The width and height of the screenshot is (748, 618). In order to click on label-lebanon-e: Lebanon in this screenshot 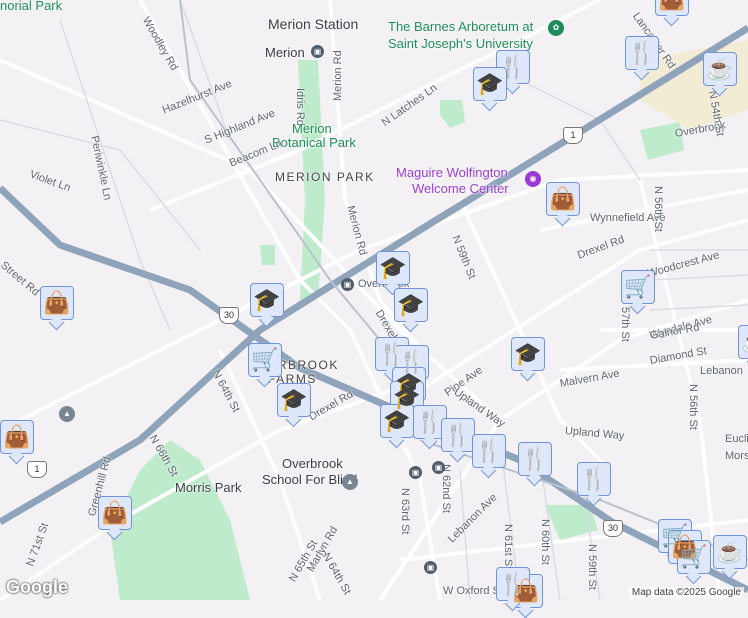, I will do `click(721, 371)`.